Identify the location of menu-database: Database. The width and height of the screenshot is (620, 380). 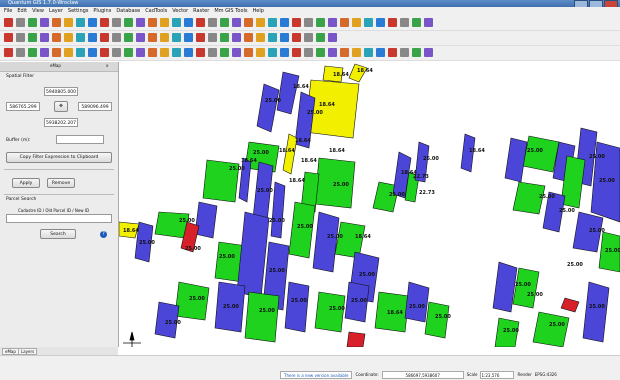
(128, 11).